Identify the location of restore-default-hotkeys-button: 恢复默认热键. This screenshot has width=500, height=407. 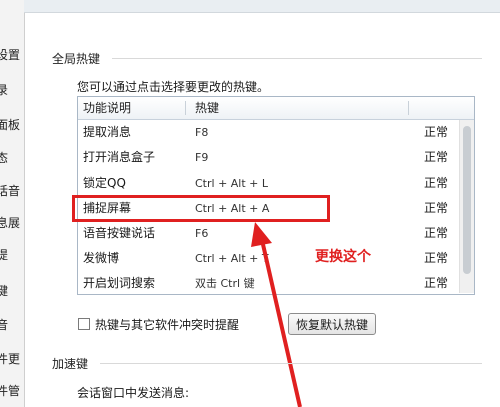
(332, 324).